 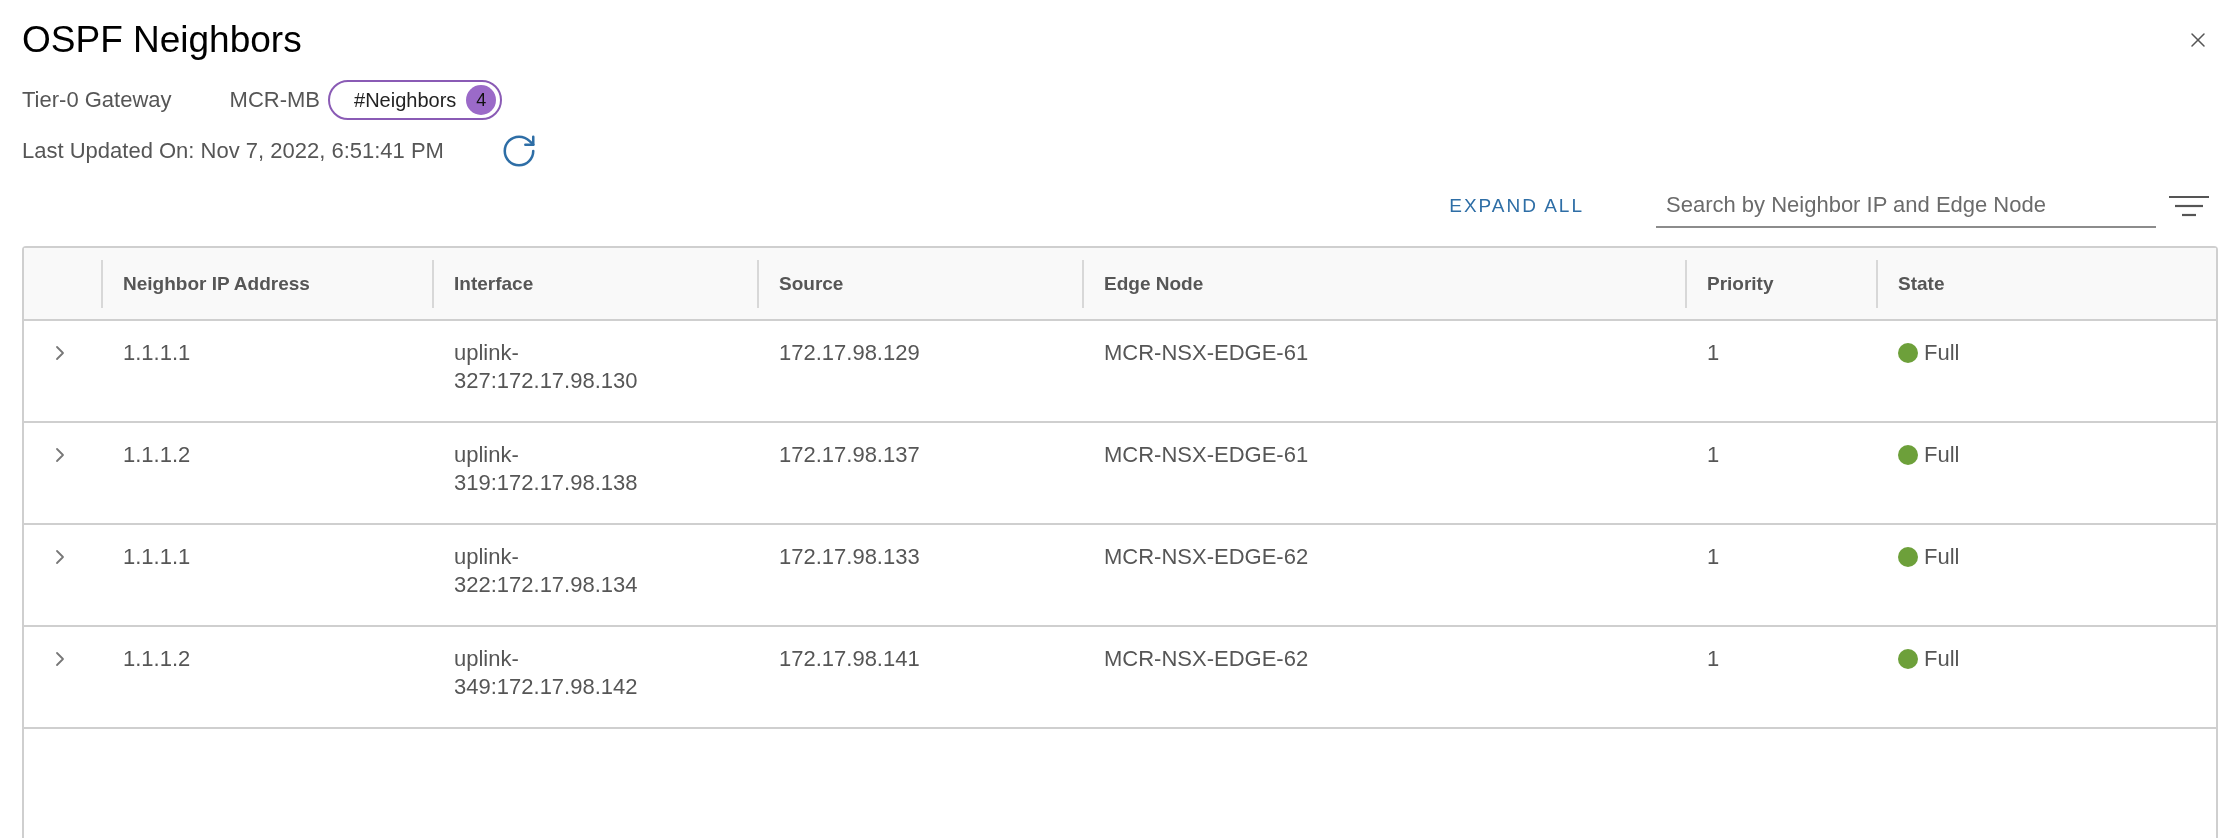 What do you see at coordinates (1516, 206) in the screenshot?
I see `expand-all-link: EXPAND ALL` at bounding box center [1516, 206].